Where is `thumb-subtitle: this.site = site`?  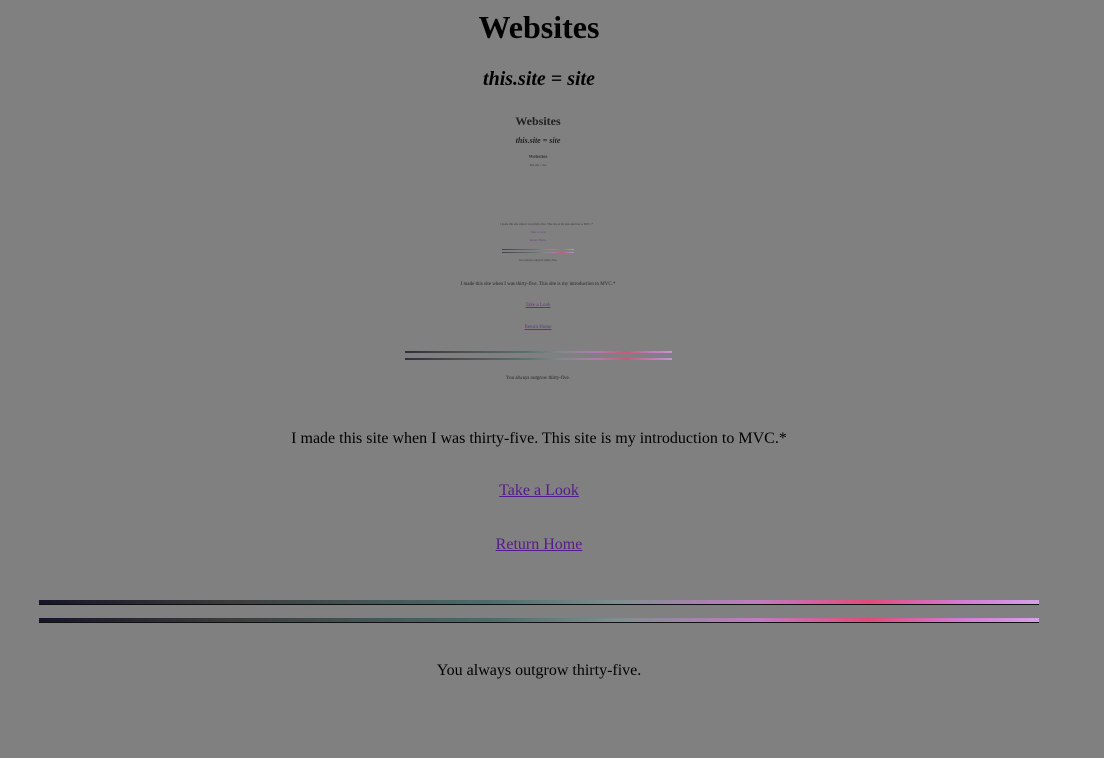 thumb-subtitle: this.site = site is located at coordinates (538, 140).